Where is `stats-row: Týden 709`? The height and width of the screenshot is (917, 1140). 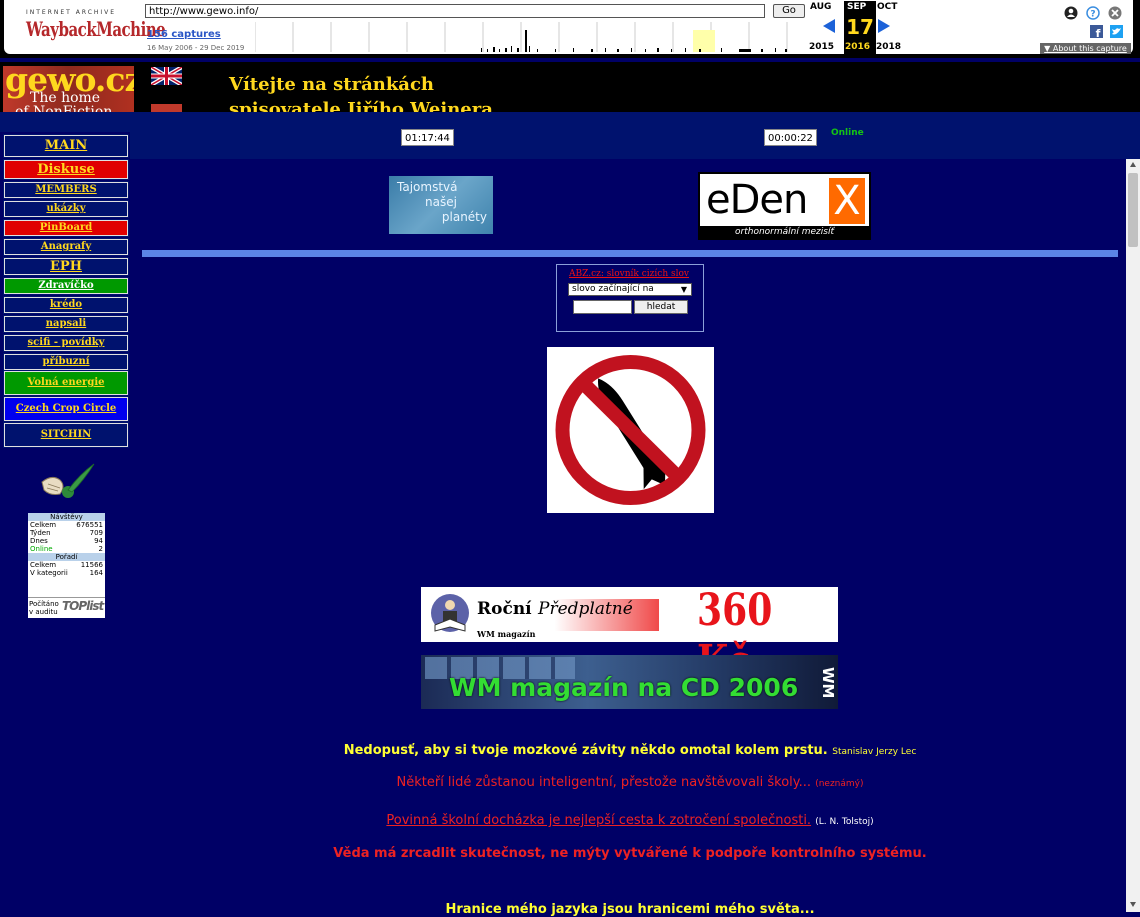
stats-row: Týden 709 is located at coordinates (66, 533).